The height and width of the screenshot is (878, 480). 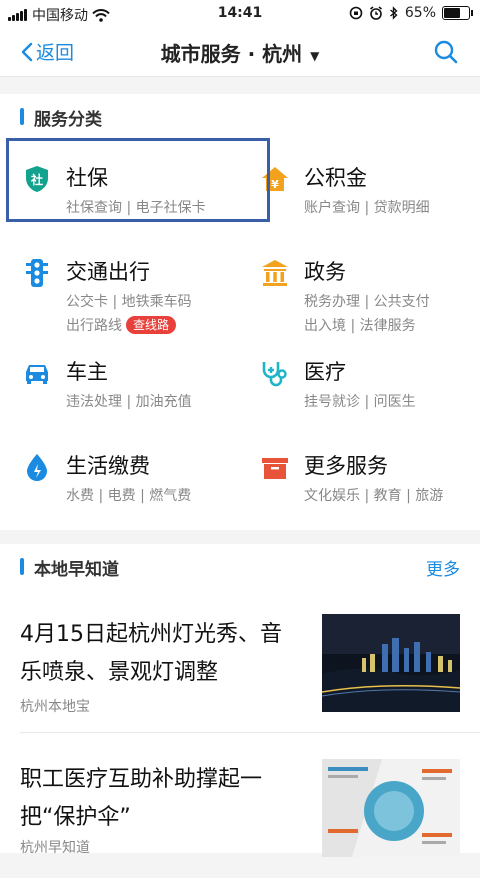 I want to click on service-links: 公交卡 | 地铁乘车码, so click(x=129, y=302).